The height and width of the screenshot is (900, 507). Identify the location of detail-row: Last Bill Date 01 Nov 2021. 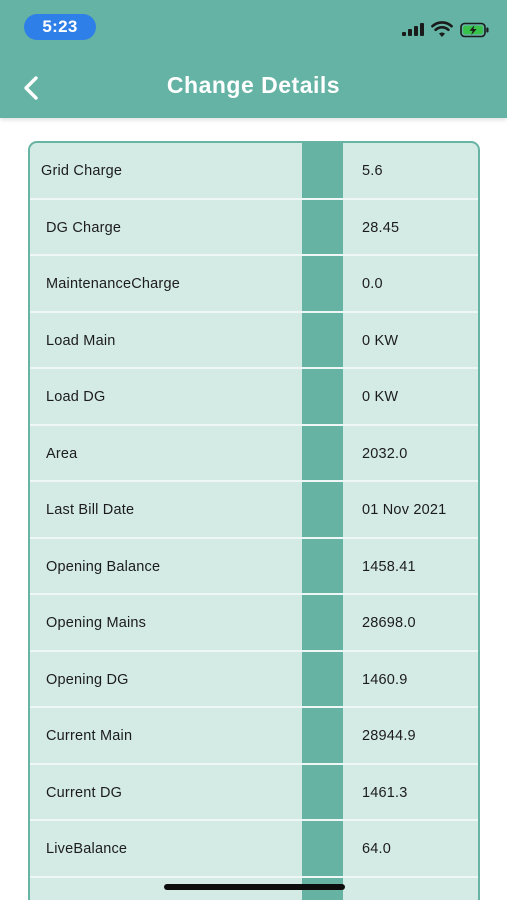
(254, 510).